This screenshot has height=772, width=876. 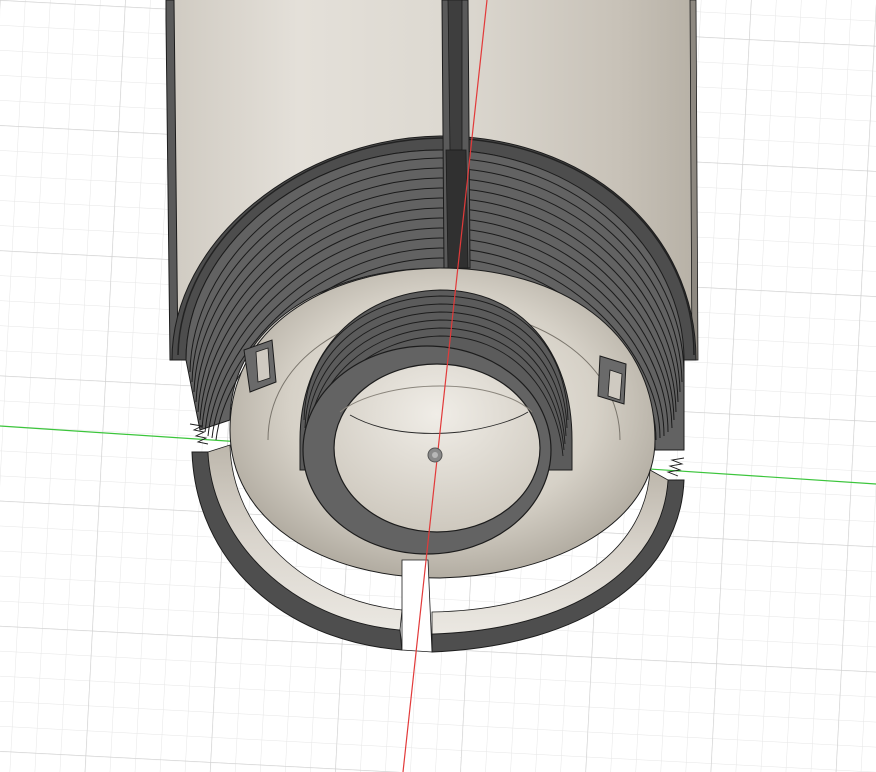 I want to click on retaining-clip-left, so click(x=260, y=366).